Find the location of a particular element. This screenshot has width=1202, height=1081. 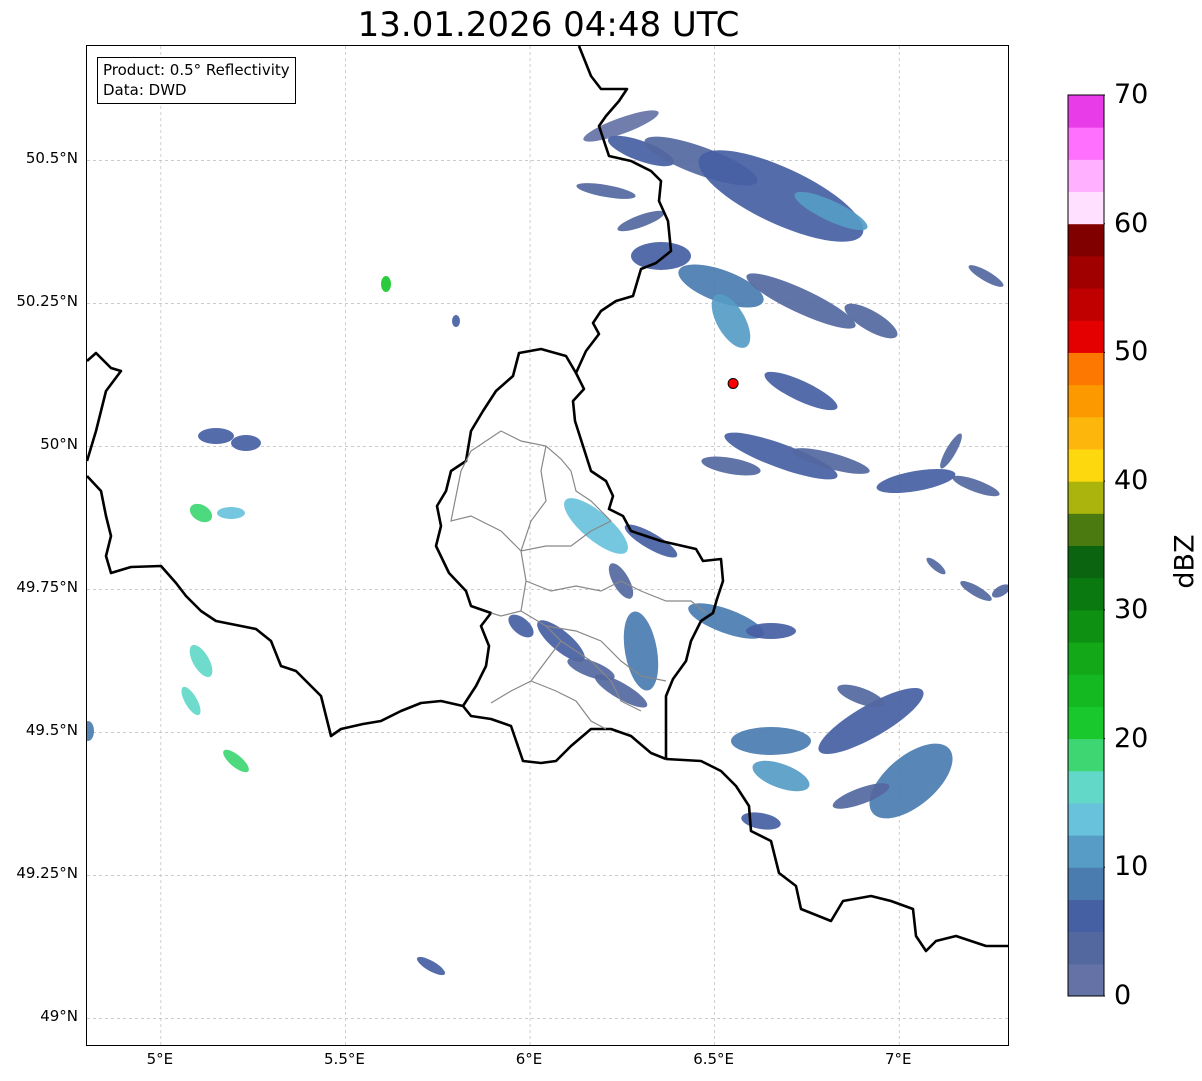

colorbar is located at coordinates (1086, 545).